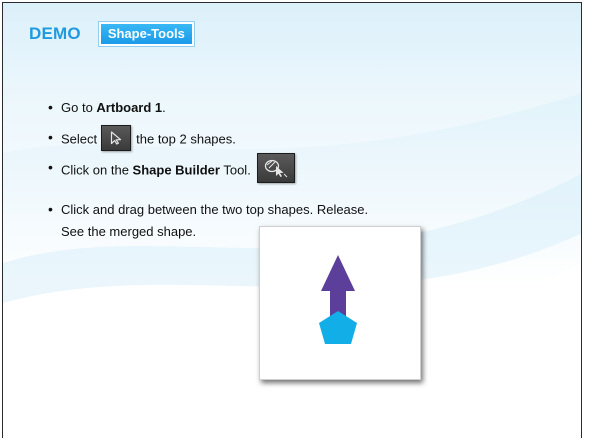 The height and width of the screenshot is (440, 600). I want to click on shape-builder-tool-button, so click(275, 168).